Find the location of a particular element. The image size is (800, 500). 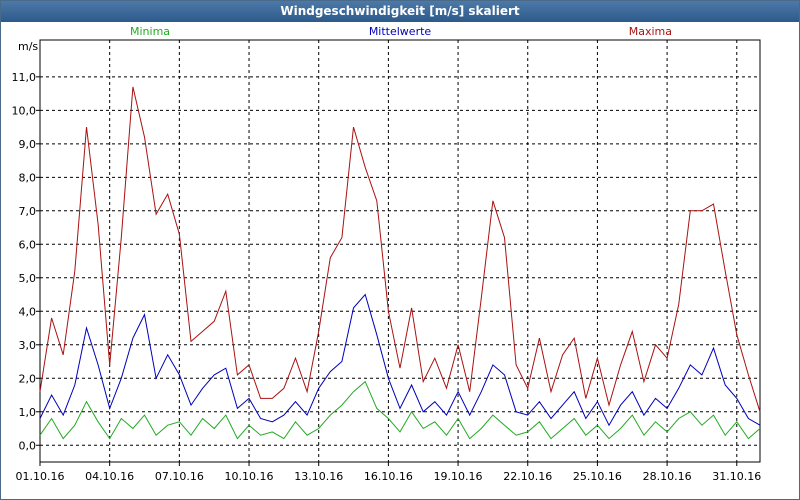

y-tick-label: 10,0 is located at coordinates (24, 110).